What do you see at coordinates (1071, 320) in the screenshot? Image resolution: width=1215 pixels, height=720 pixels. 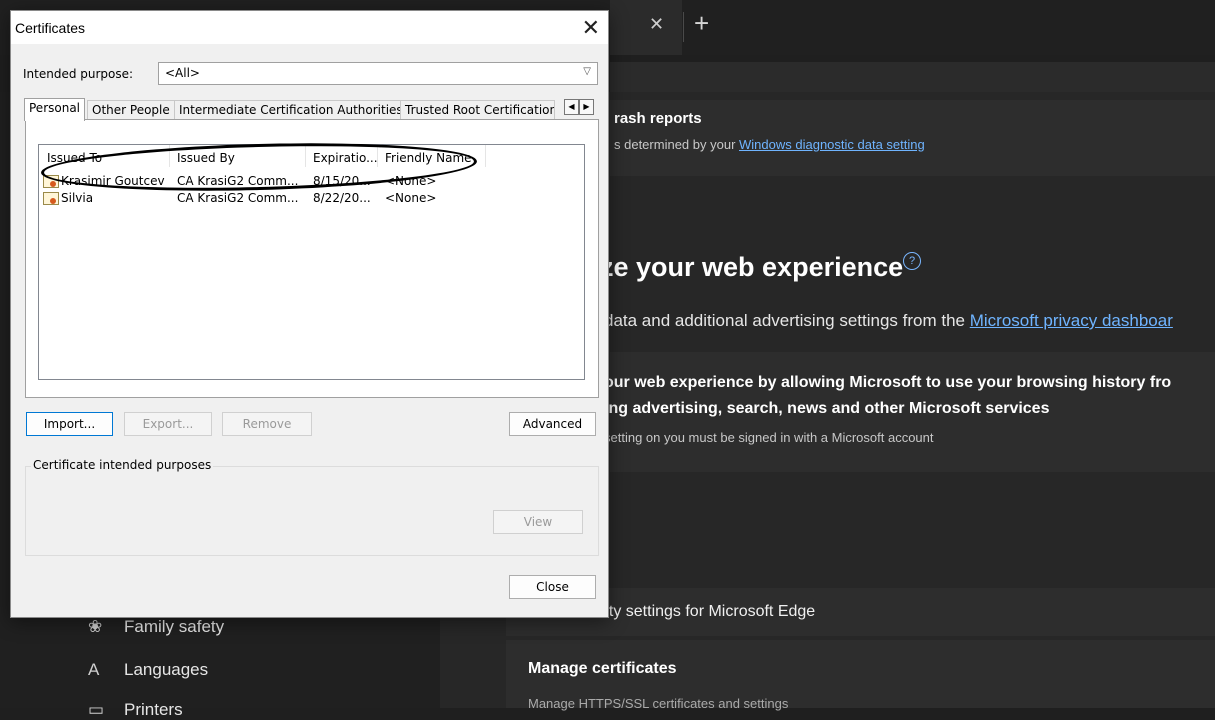 I see `privacy-dashboard-link: Microsoft privacy dashboar` at bounding box center [1071, 320].